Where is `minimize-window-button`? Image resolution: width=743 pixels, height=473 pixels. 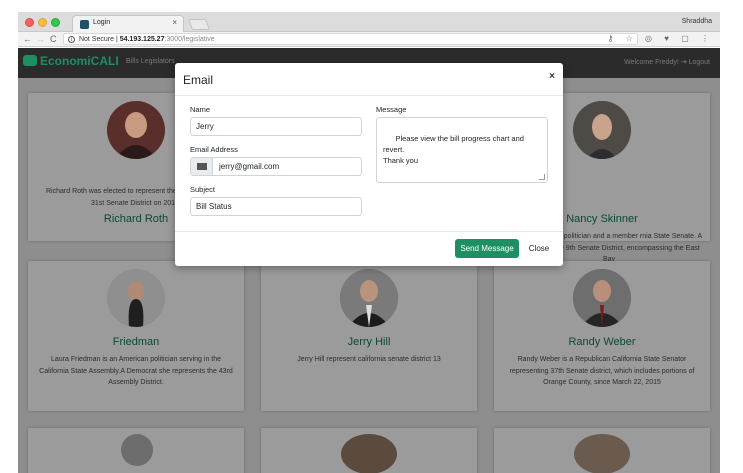
minimize-window-button is located at coordinates (42, 22).